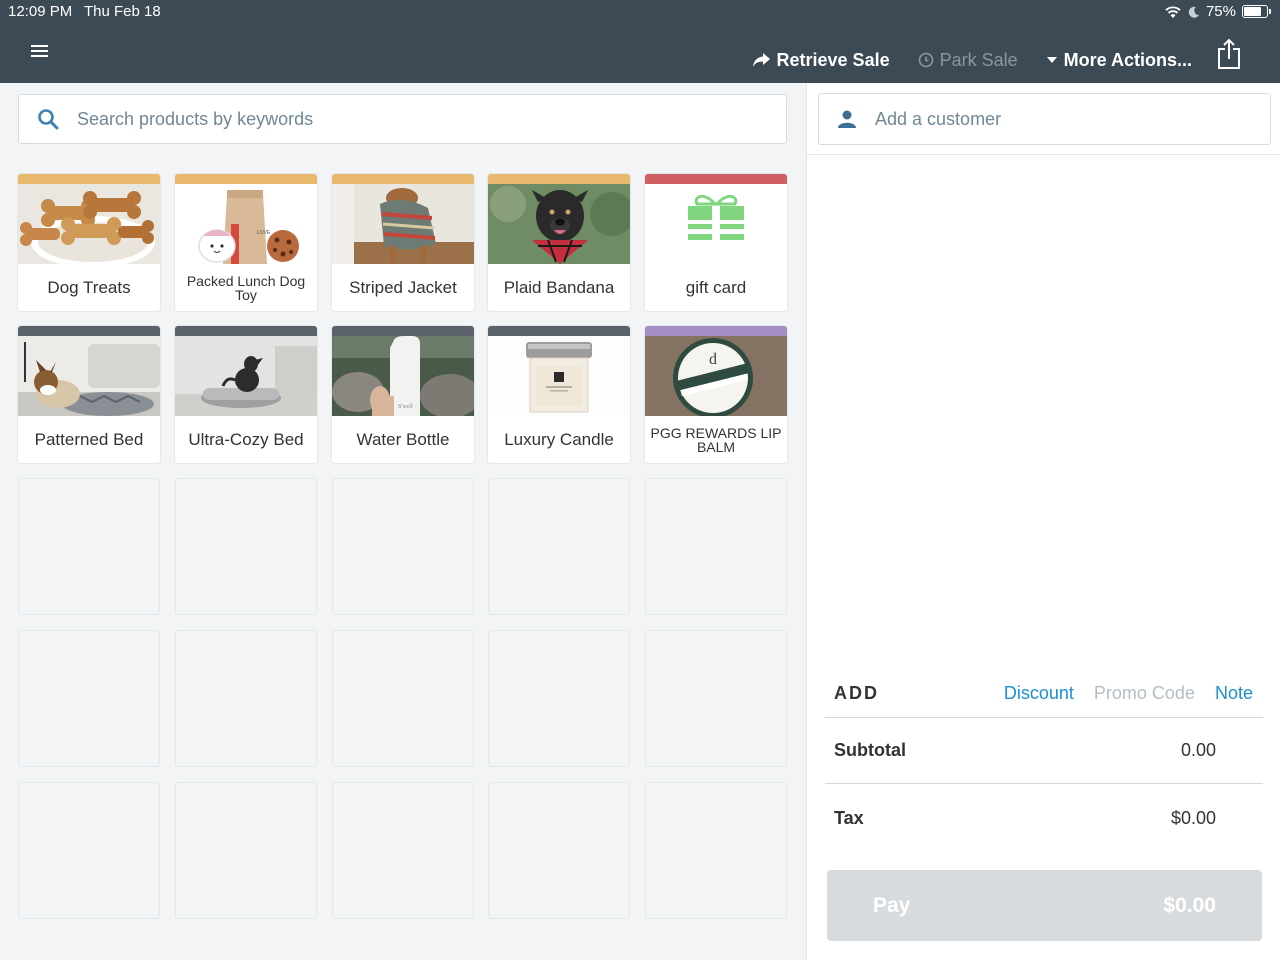 The height and width of the screenshot is (960, 1280). I want to click on add-customer-label: Add a customer, so click(938, 118).